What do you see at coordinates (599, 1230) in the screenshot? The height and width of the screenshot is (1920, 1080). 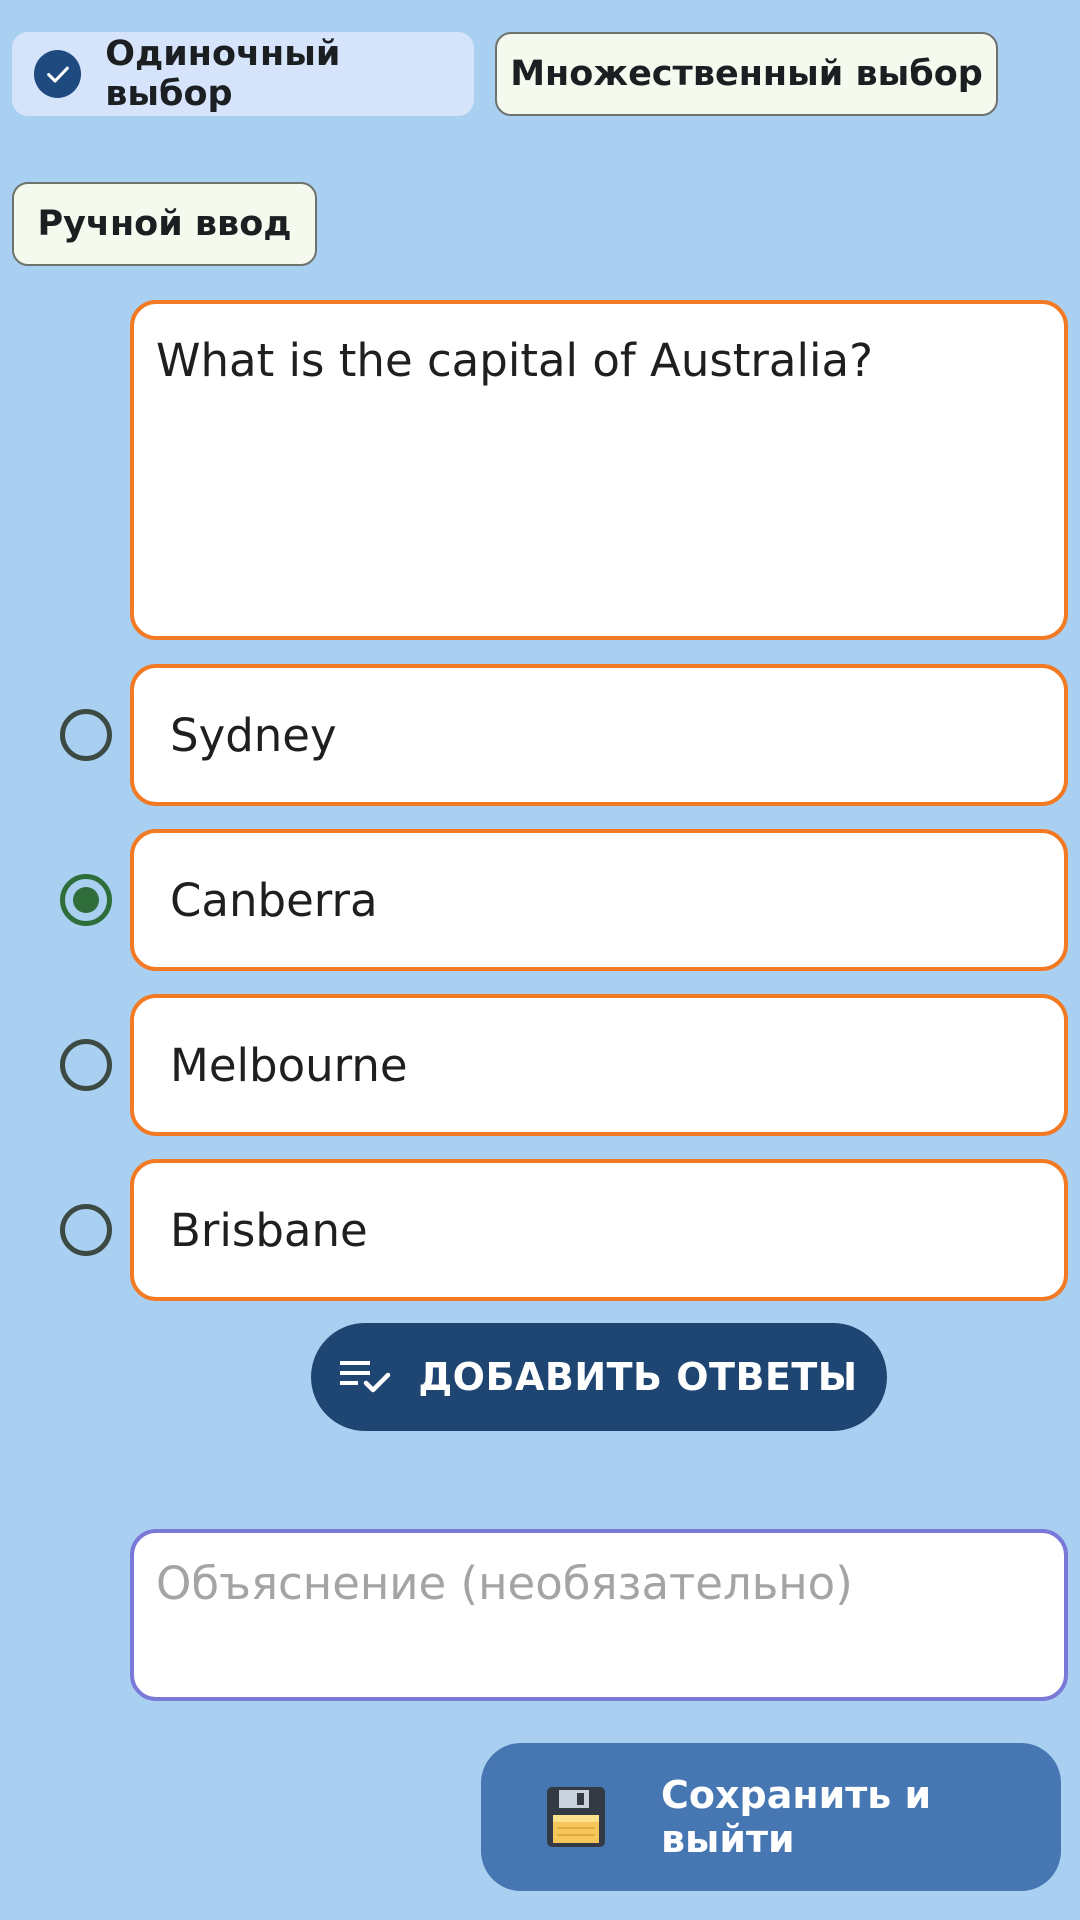 I see `answer-input-4: Brisbane` at bounding box center [599, 1230].